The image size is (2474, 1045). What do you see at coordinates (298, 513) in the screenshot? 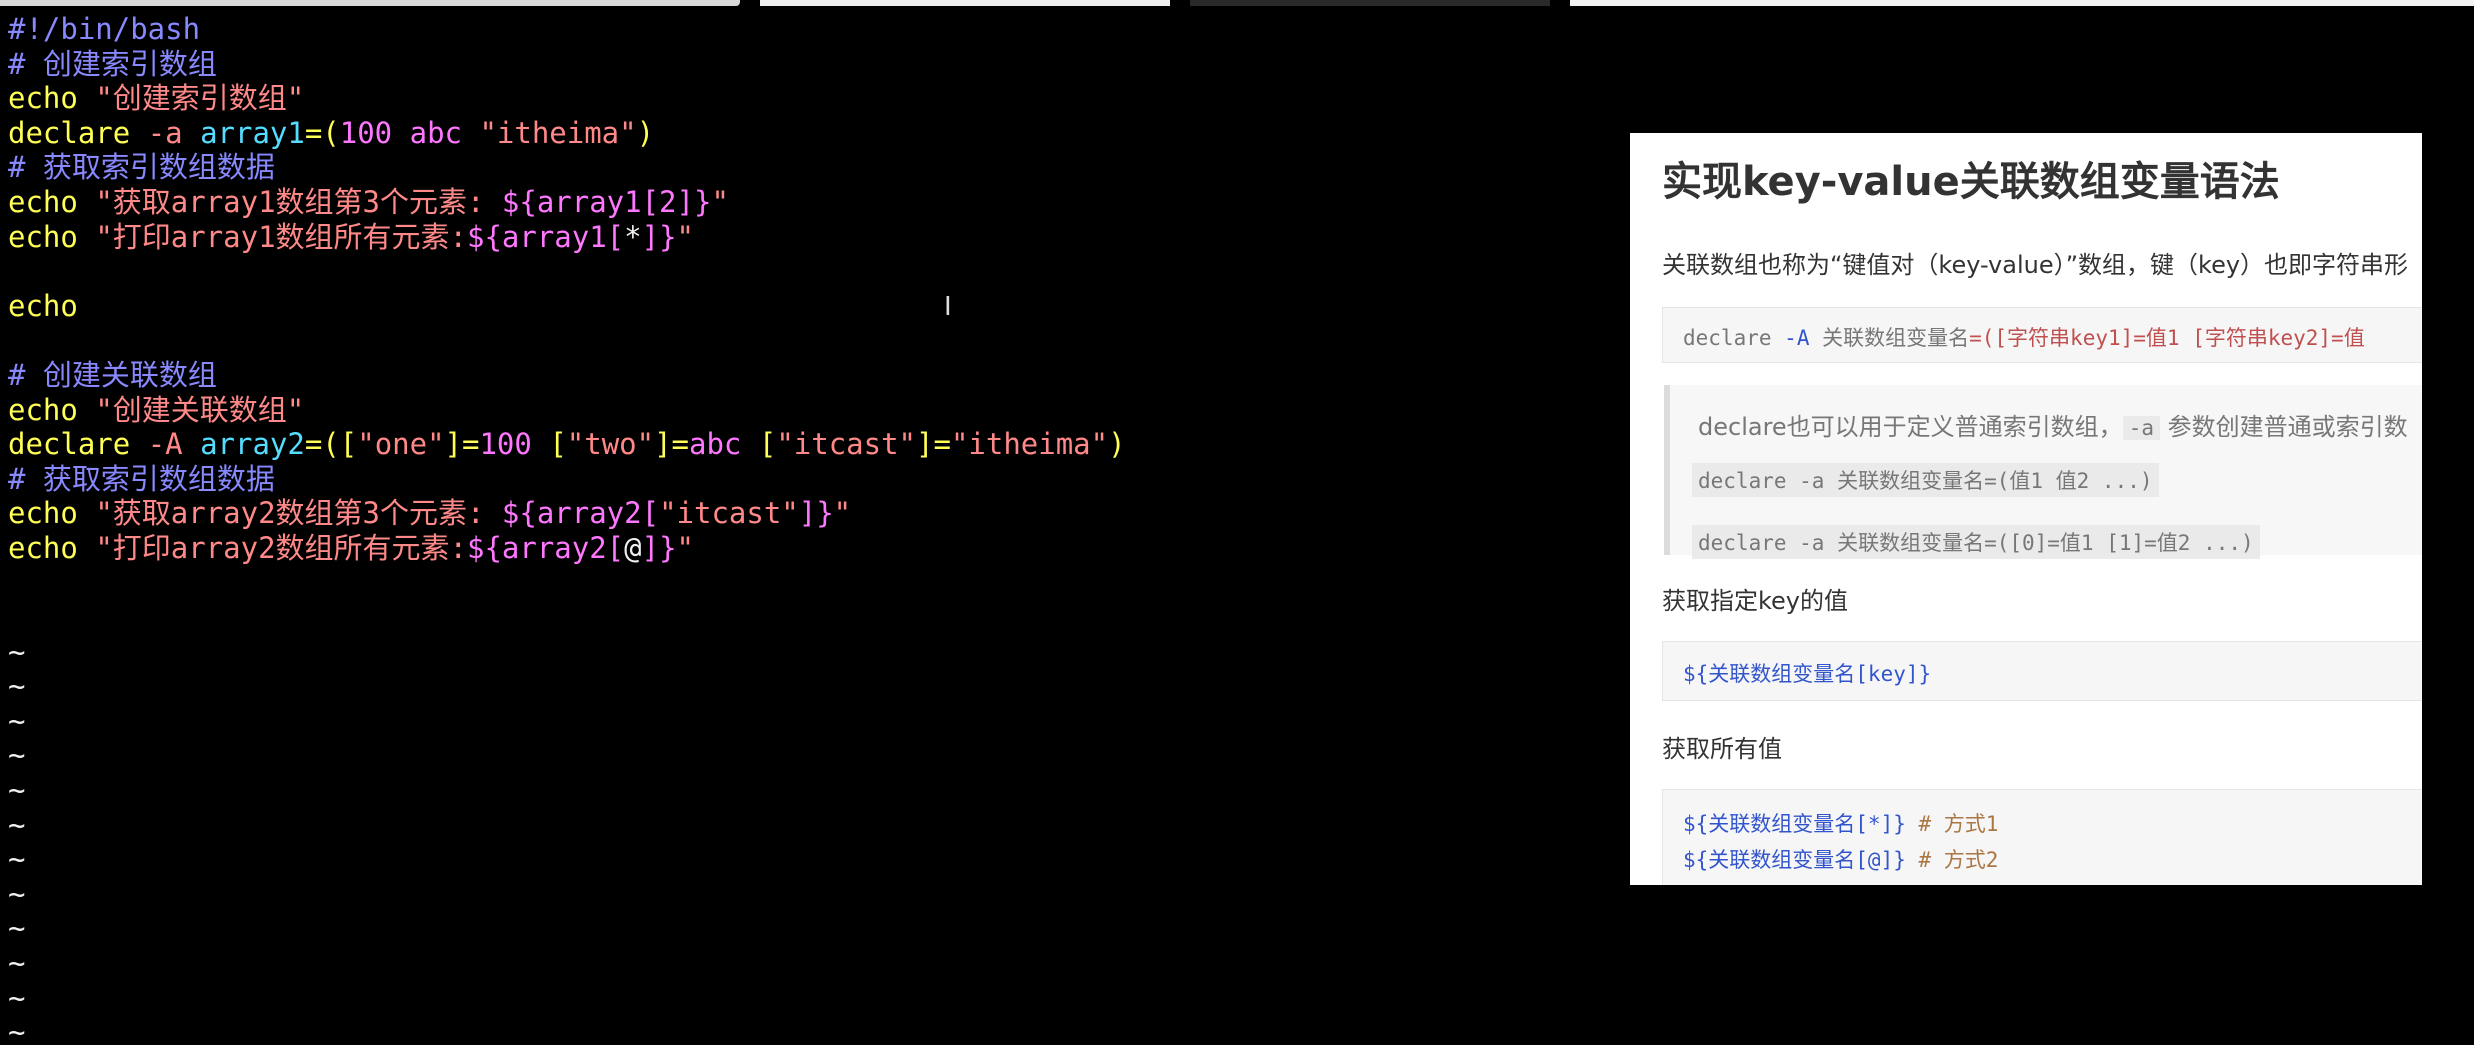
I see `code-token: "获取array2数组第3个元素:` at bounding box center [298, 513].